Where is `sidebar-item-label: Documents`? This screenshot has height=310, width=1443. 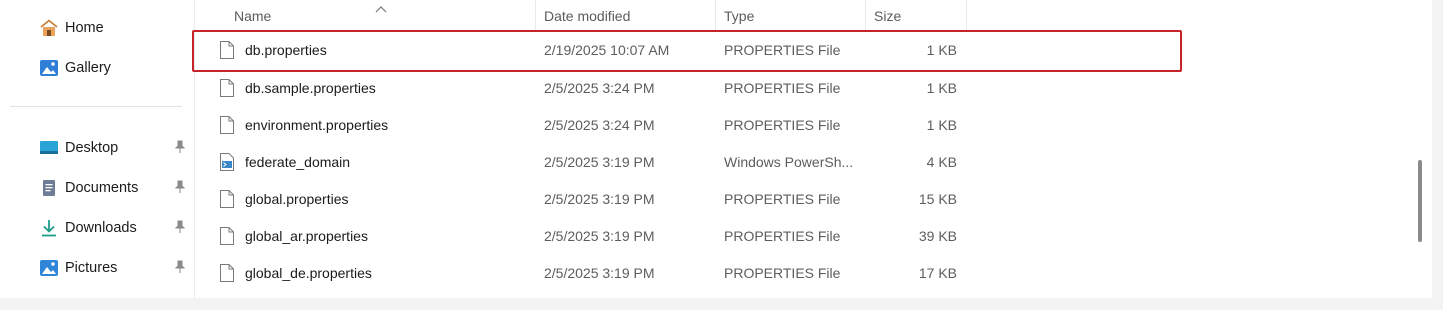
sidebar-item-label: Documents is located at coordinates (102, 188).